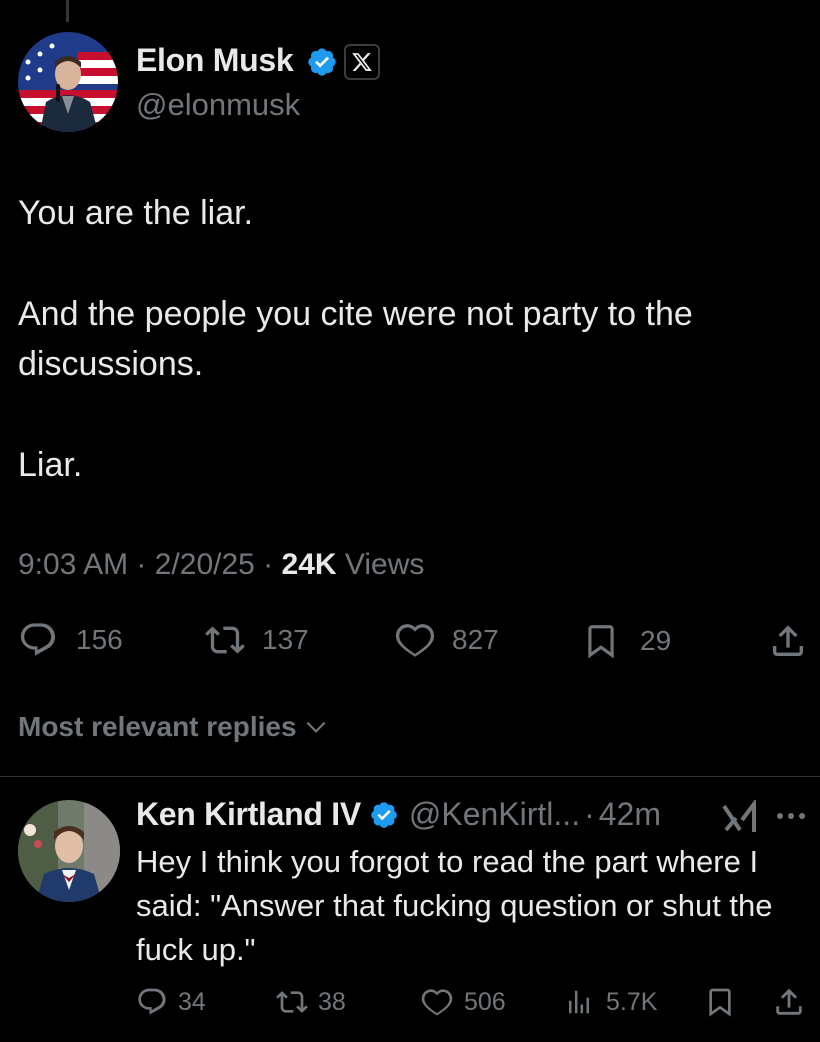 The height and width of the screenshot is (1042, 820). Describe the element at coordinates (463, 1002) in the screenshot. I see `reply-like-button: 506` at that location.